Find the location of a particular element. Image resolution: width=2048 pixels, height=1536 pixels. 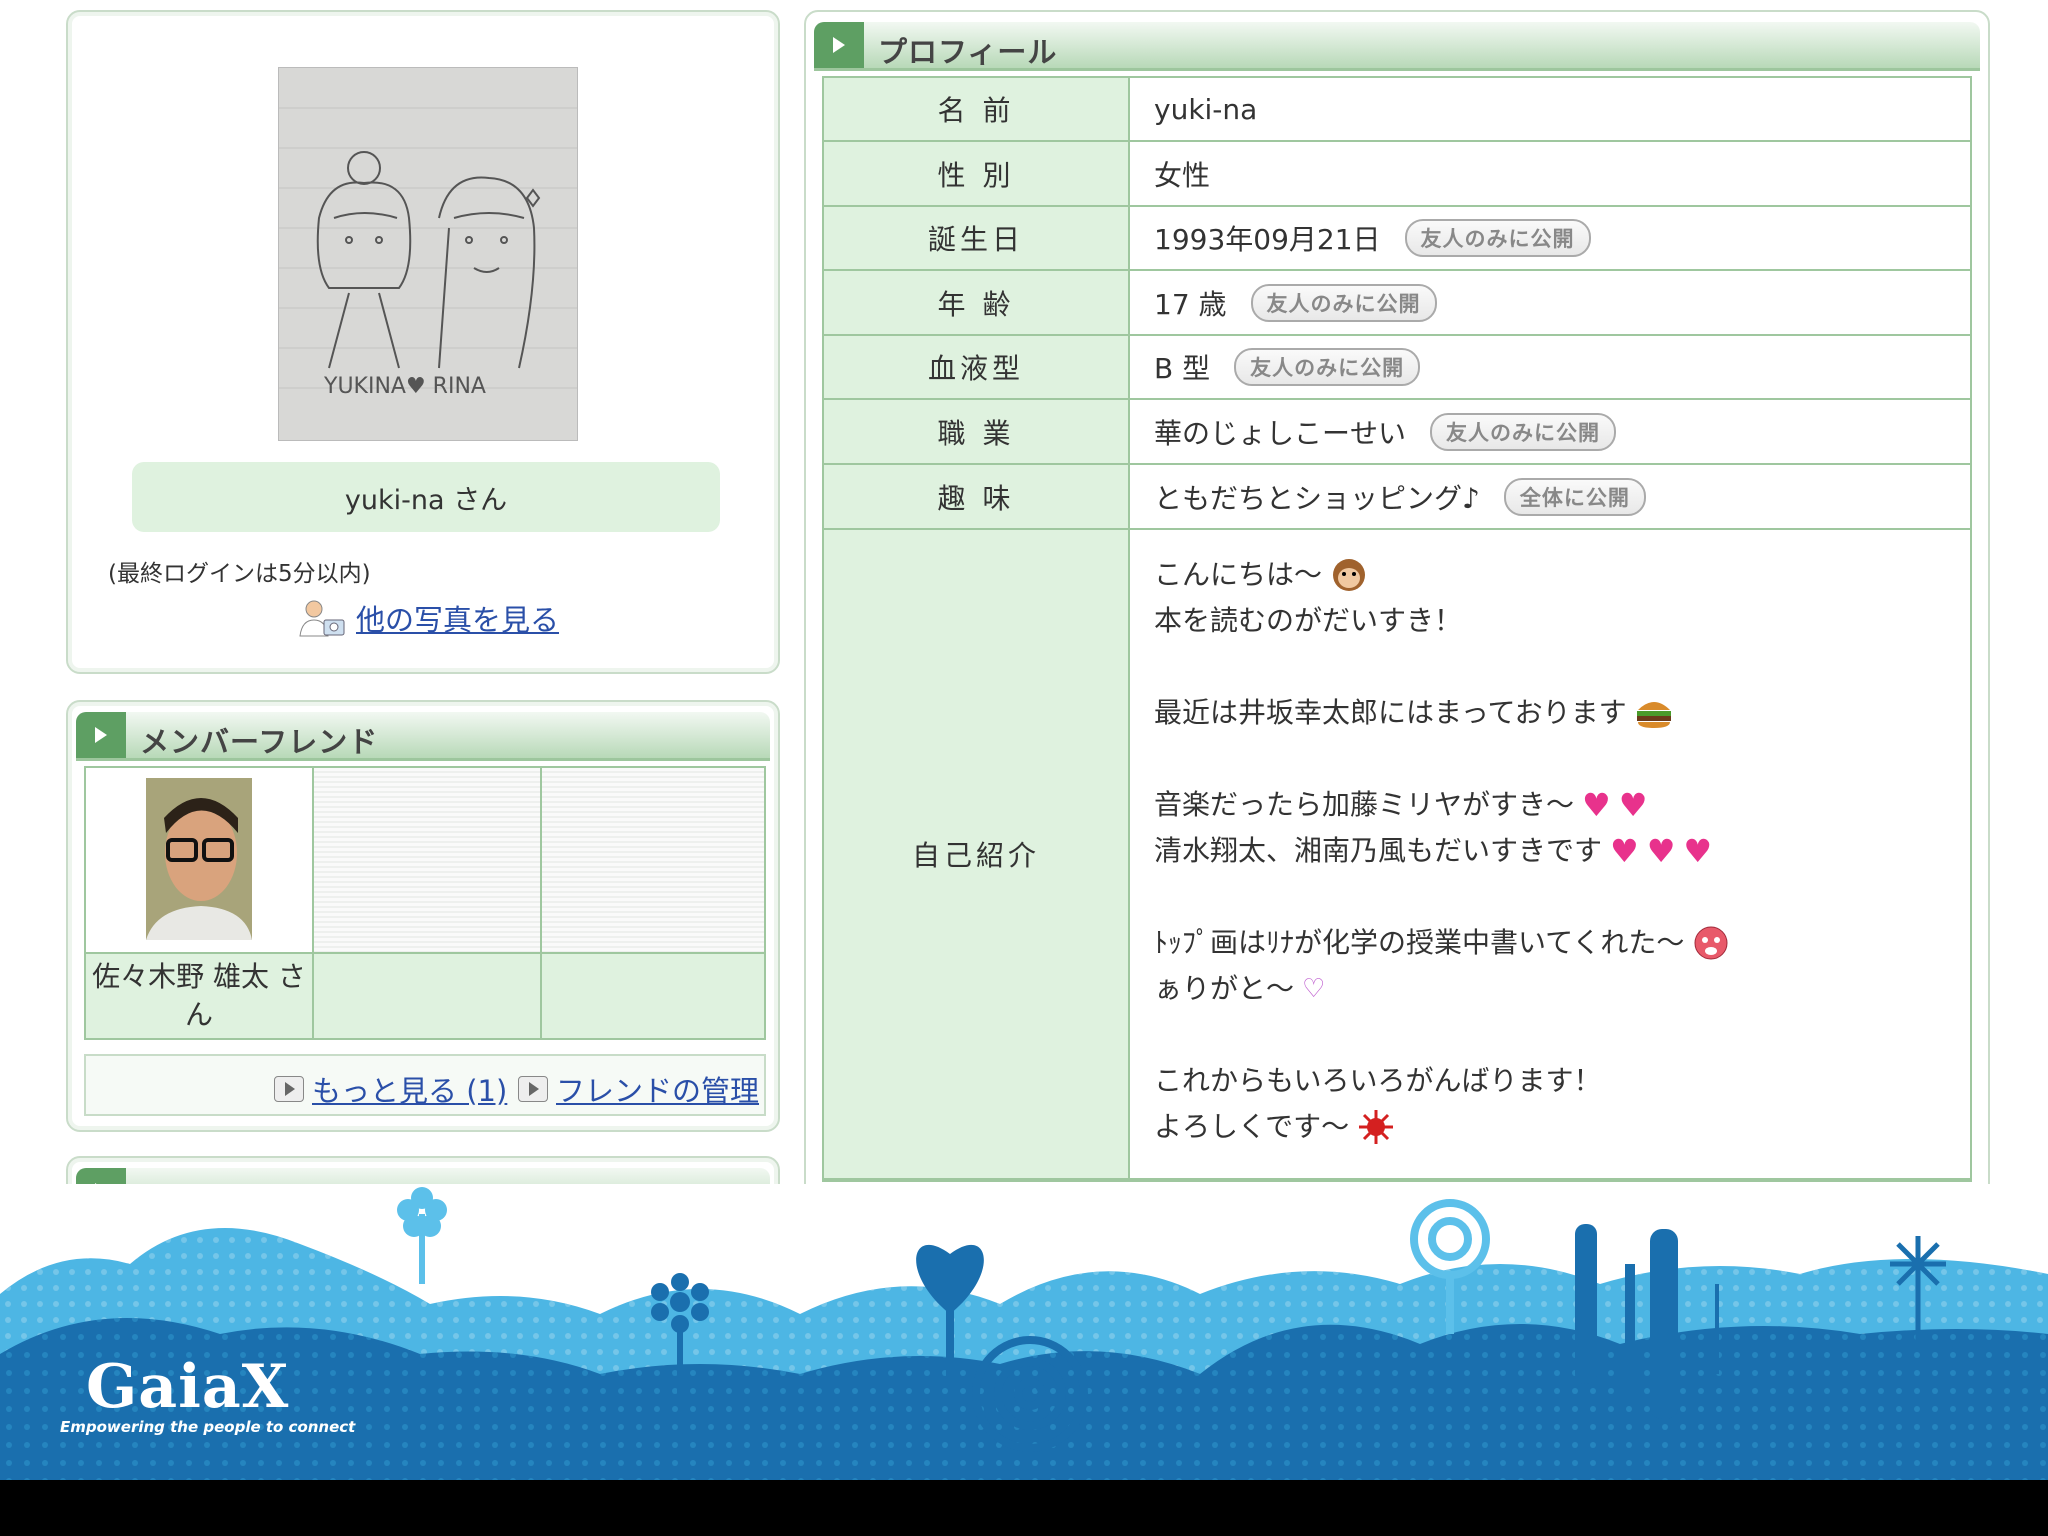

display-name-box: yuki-na さん is located at coordinates (426, 497).